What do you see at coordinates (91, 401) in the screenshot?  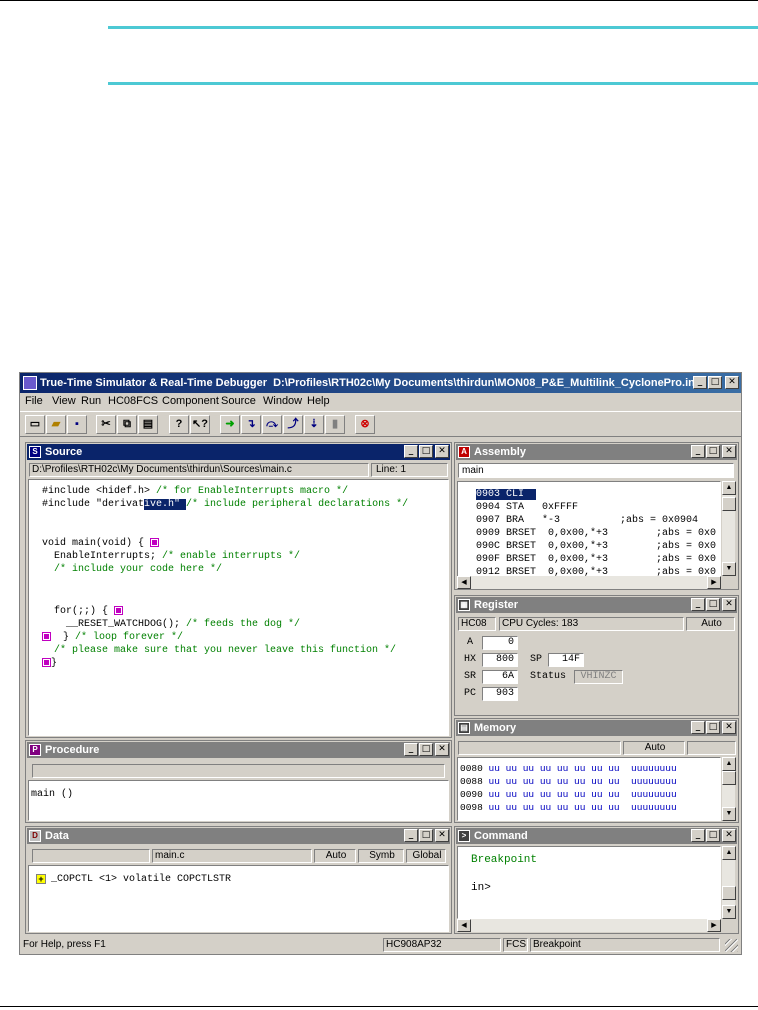 I see `menu-run: Run` at bounding box center [91, 401].